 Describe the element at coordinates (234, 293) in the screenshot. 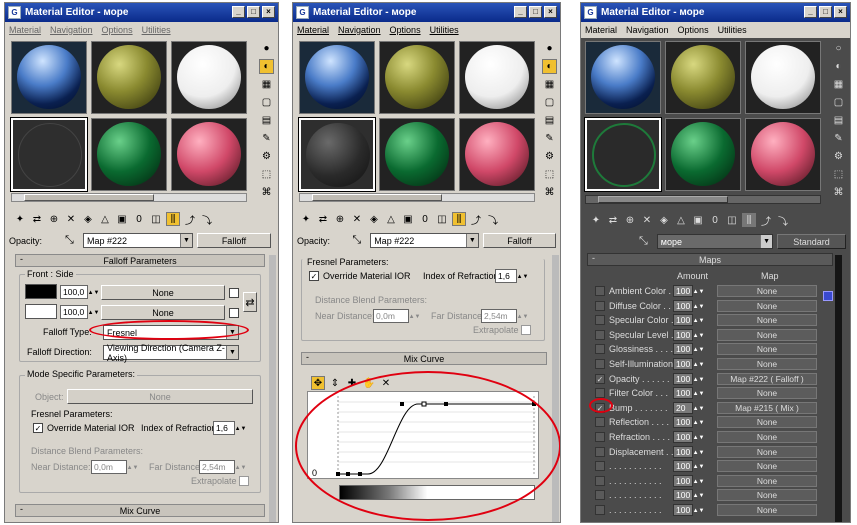

I see `front-map-checkbox` at that location.